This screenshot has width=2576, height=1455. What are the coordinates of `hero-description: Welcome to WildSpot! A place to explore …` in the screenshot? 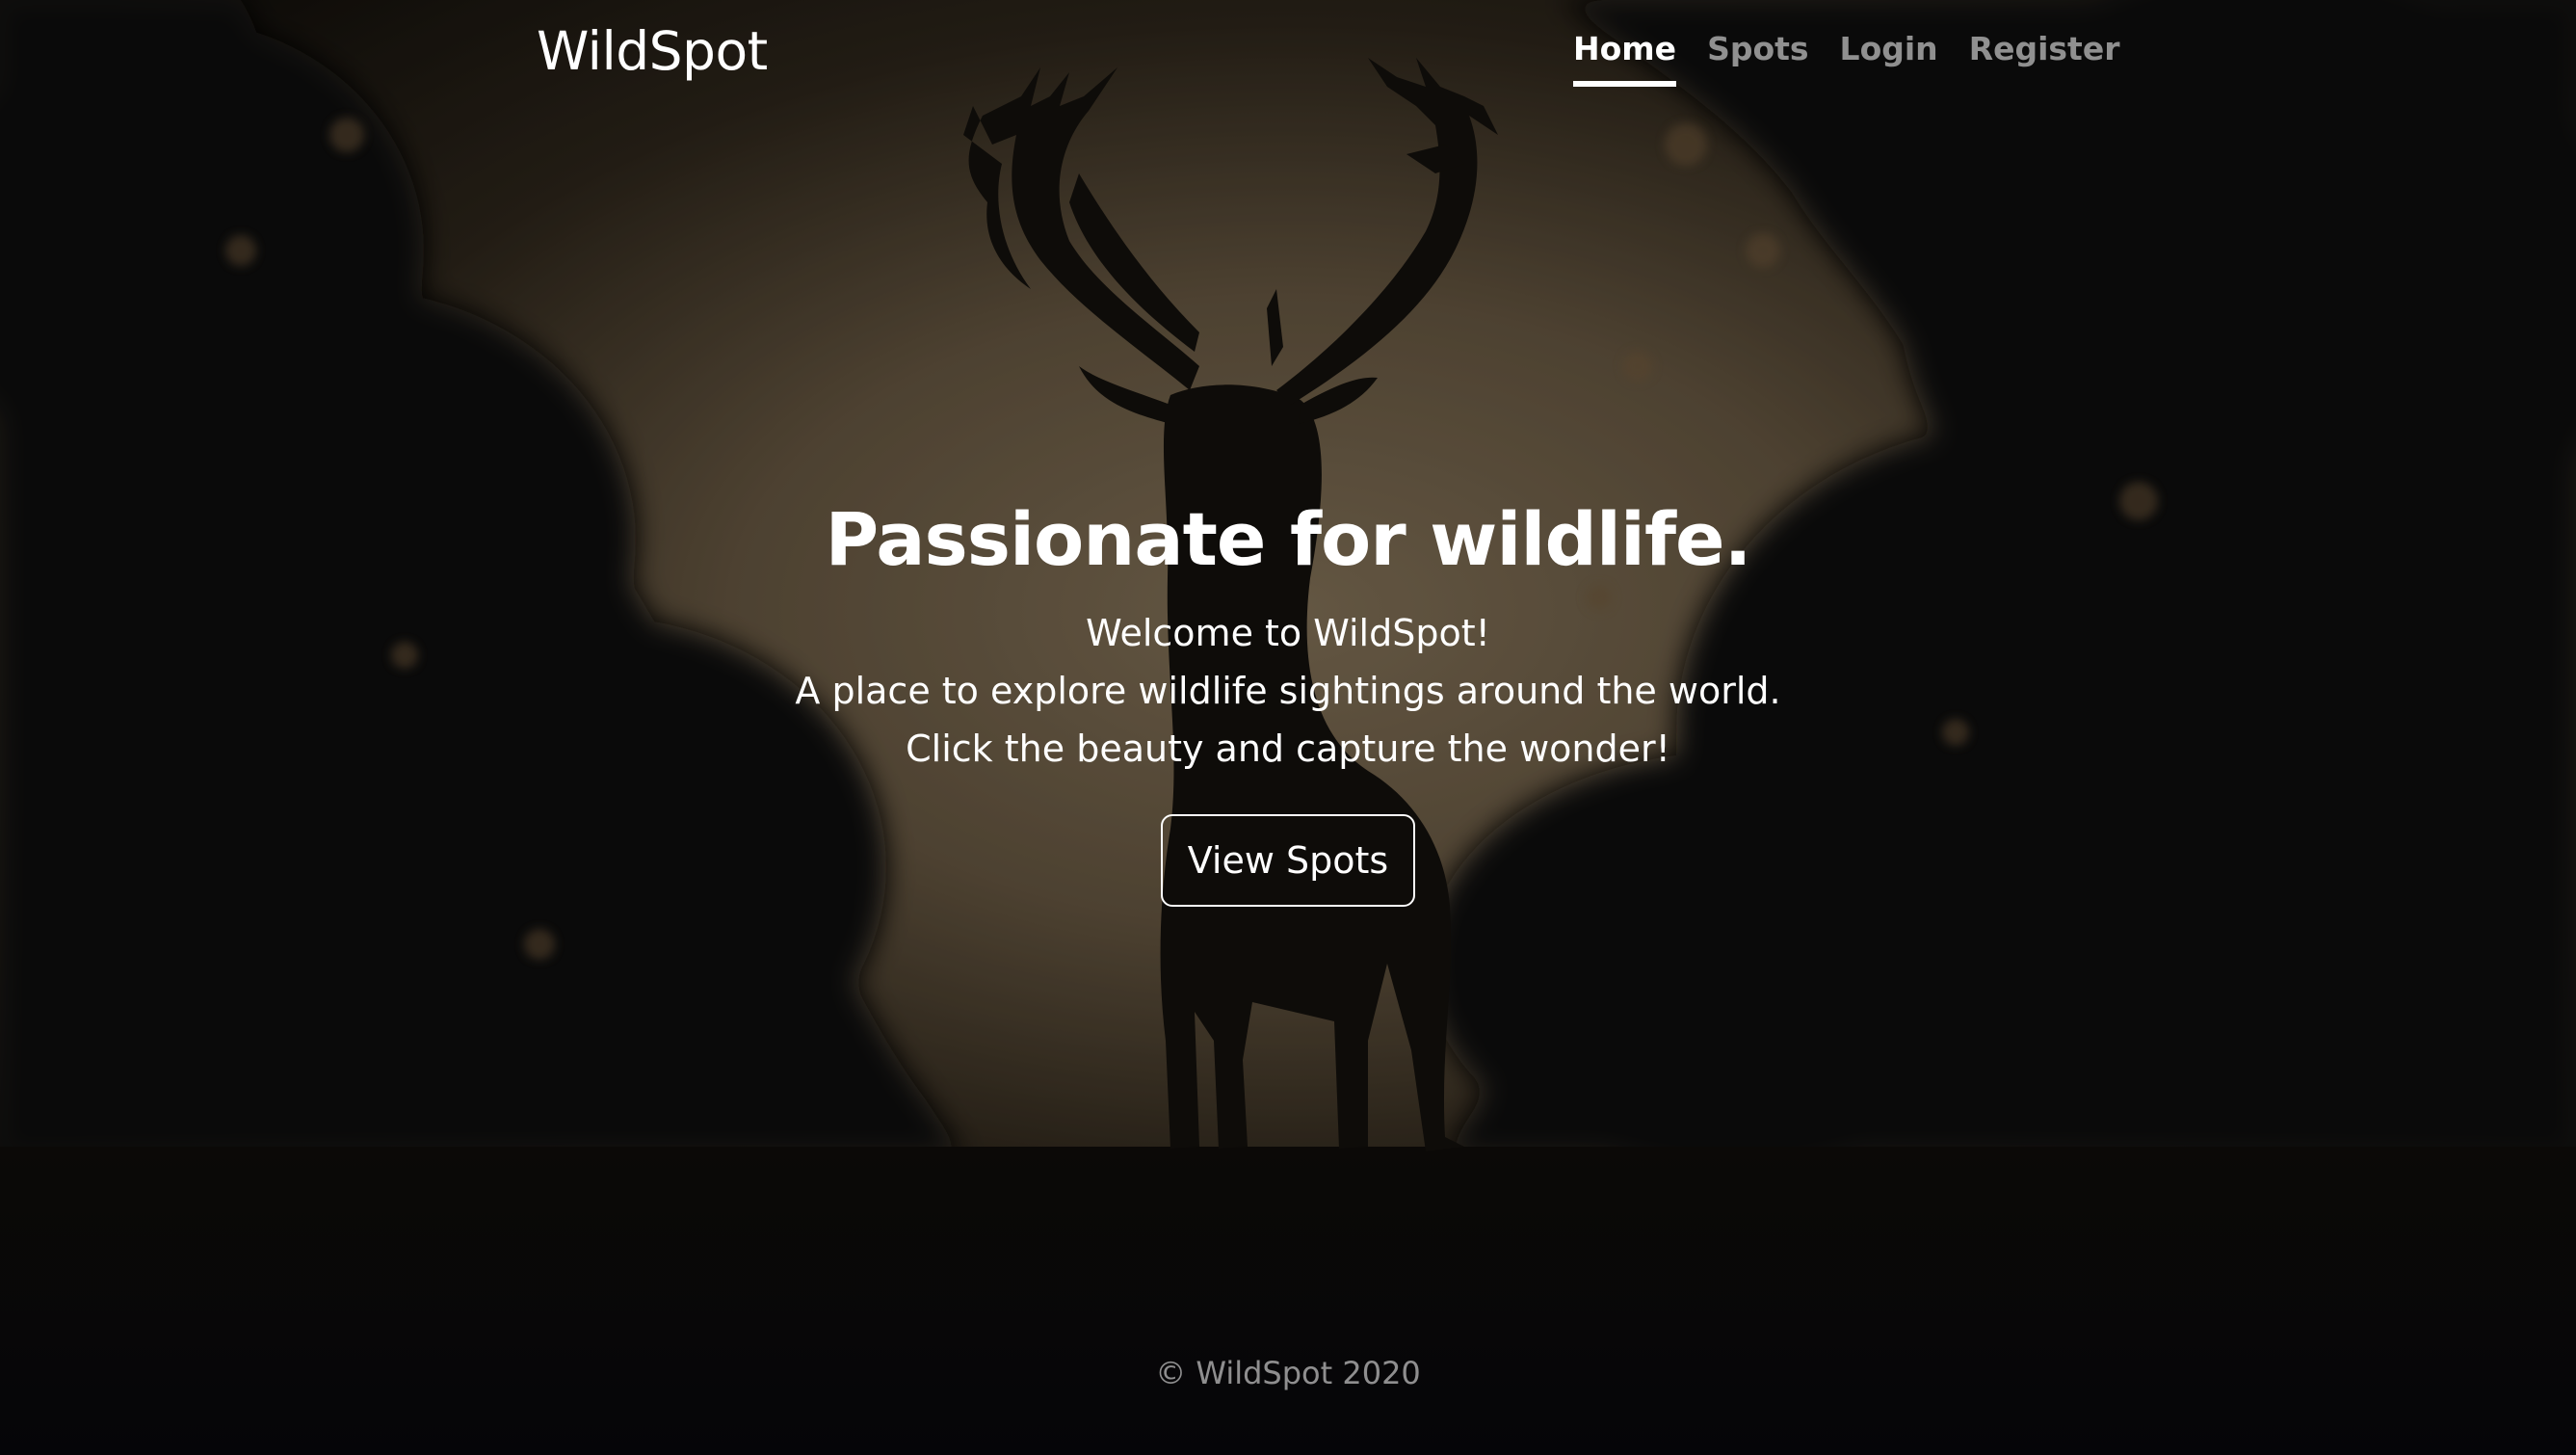 It's located at (1288, 691).